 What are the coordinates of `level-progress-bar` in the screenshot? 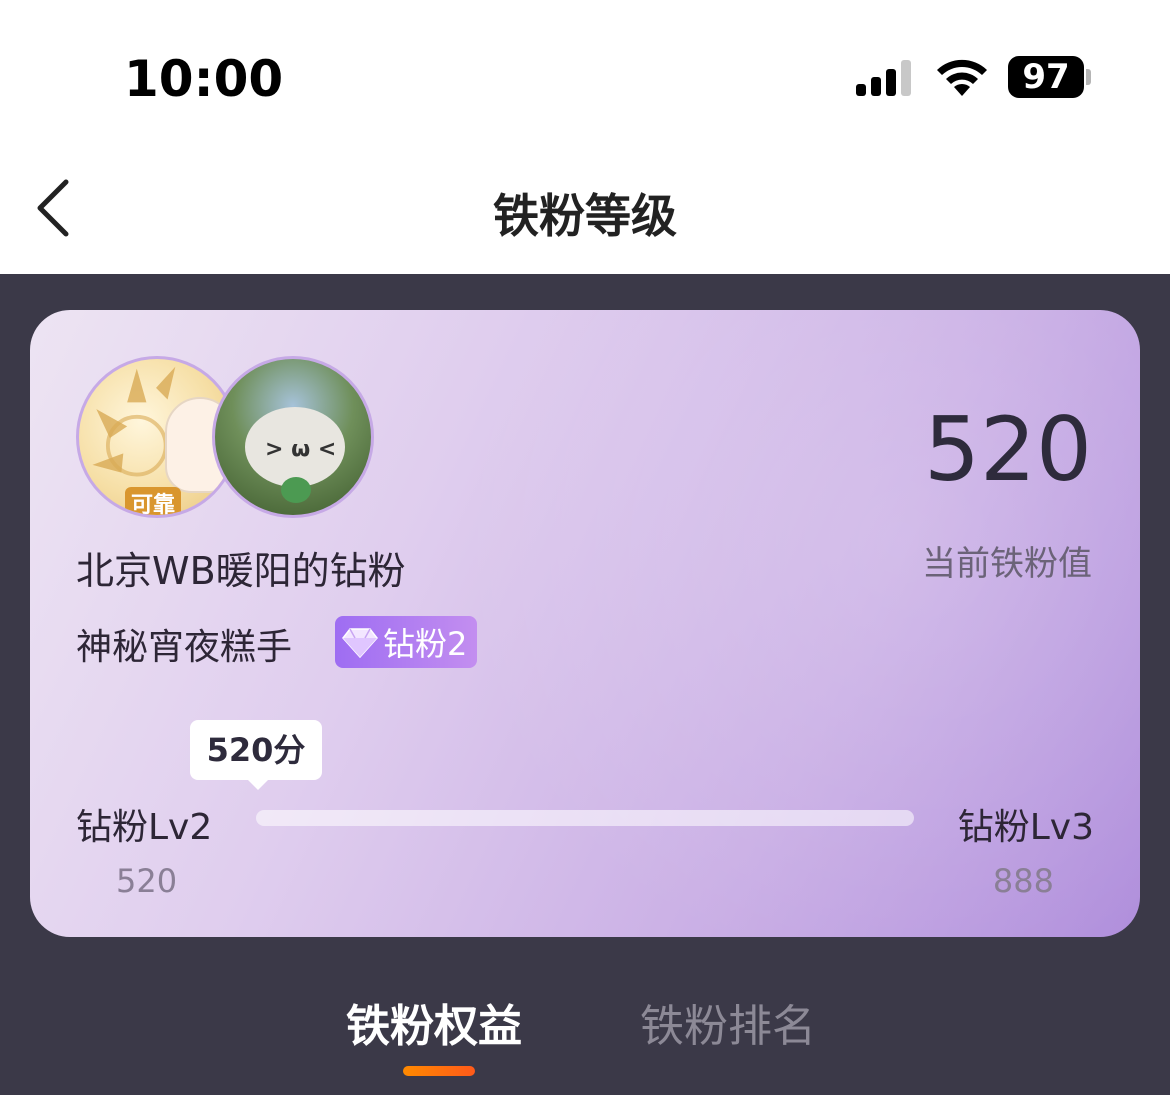 It's located at (585, 818).